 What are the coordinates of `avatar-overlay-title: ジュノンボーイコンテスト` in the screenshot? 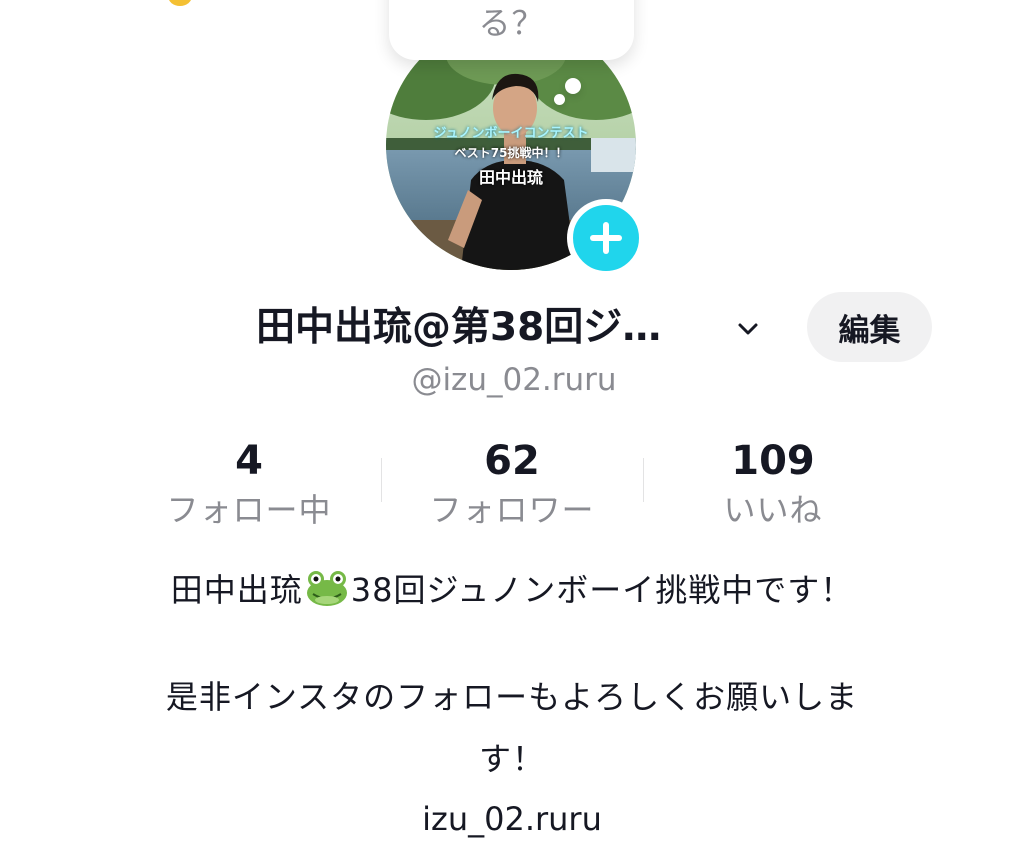 It's located at (511, 133).